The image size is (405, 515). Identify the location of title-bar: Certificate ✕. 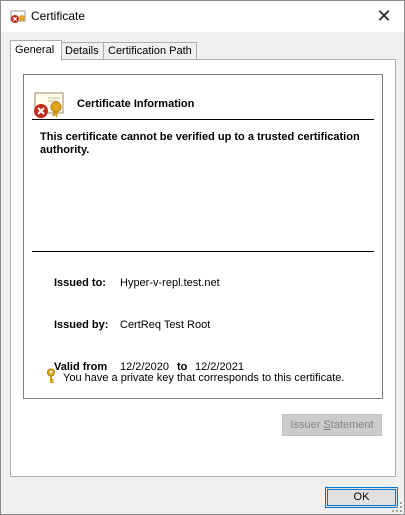
(202, 16).